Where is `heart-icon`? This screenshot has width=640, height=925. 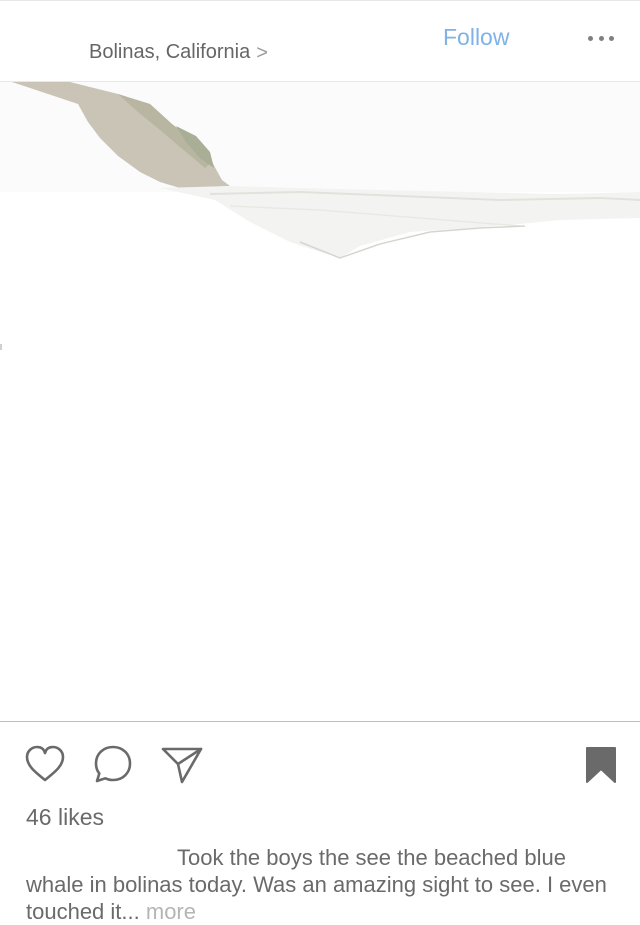
heart-icon is located at coordinates (45, 764).